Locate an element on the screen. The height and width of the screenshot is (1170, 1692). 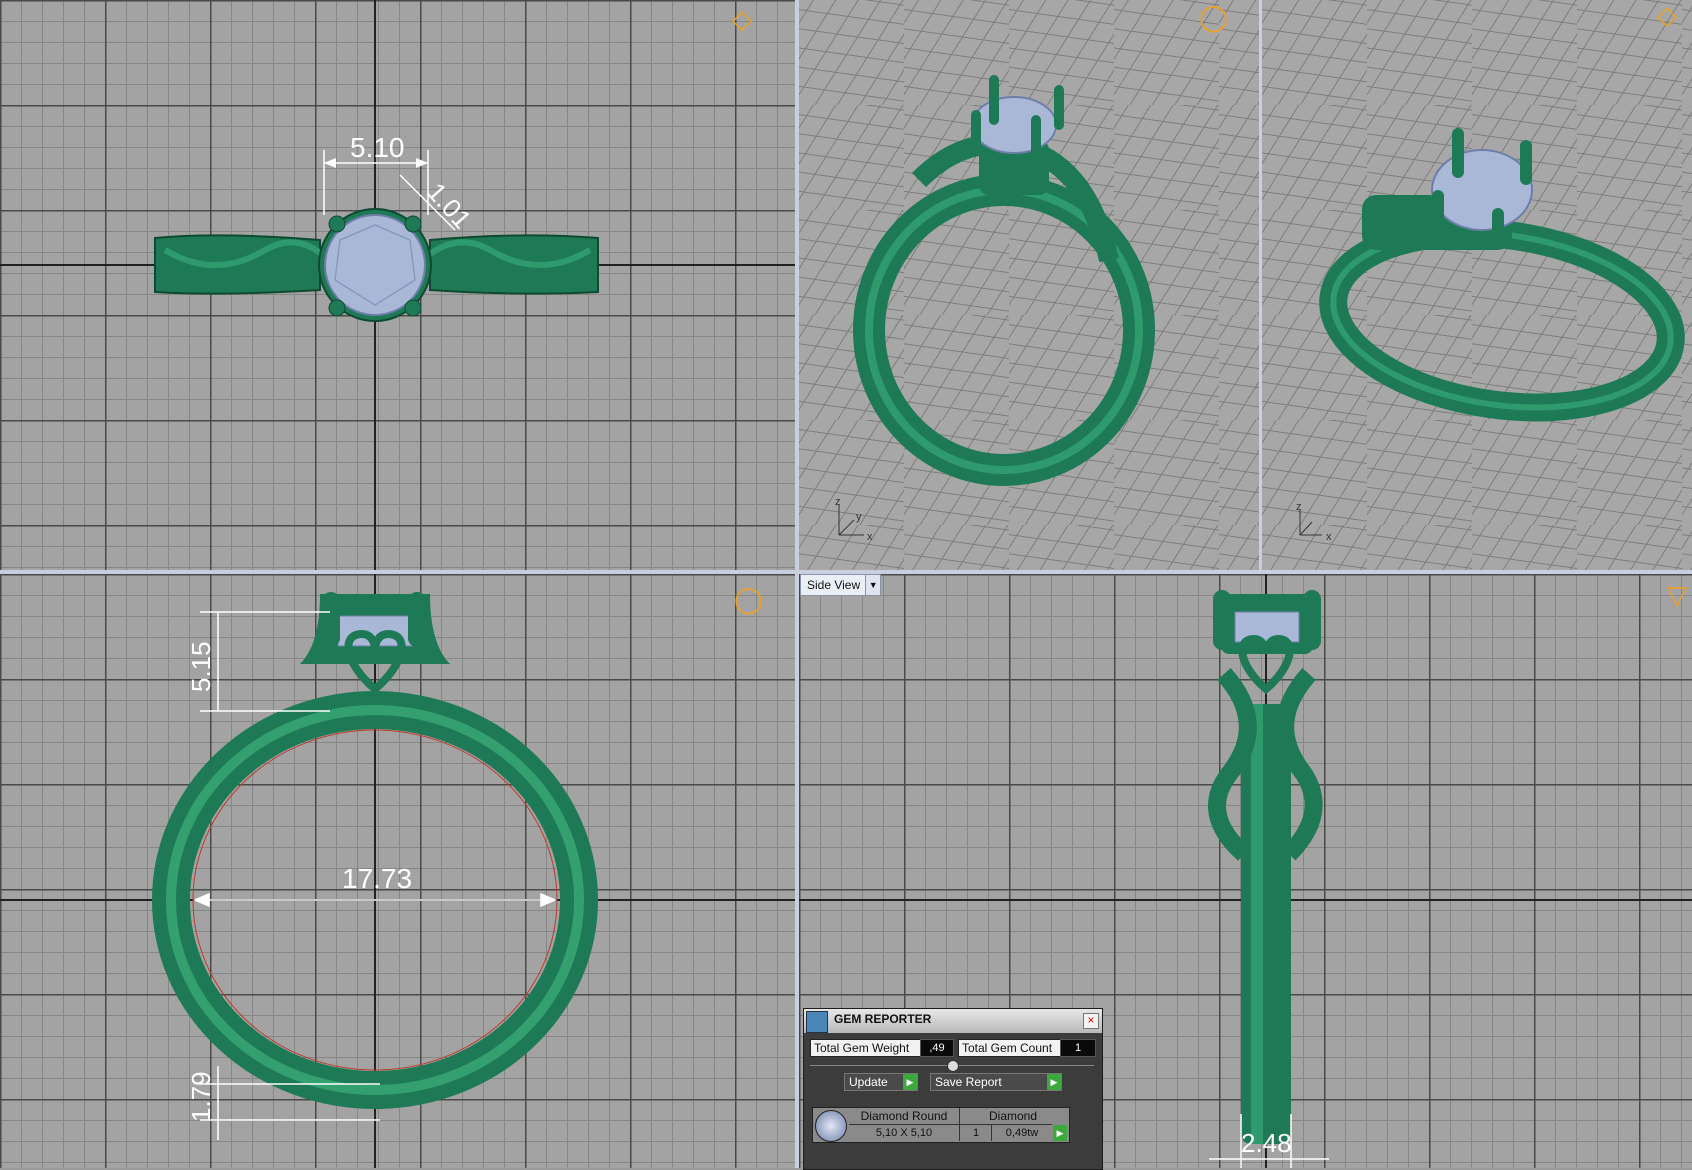
ring-perspective-icon: ◇ is located at coordinates (1667, 15).